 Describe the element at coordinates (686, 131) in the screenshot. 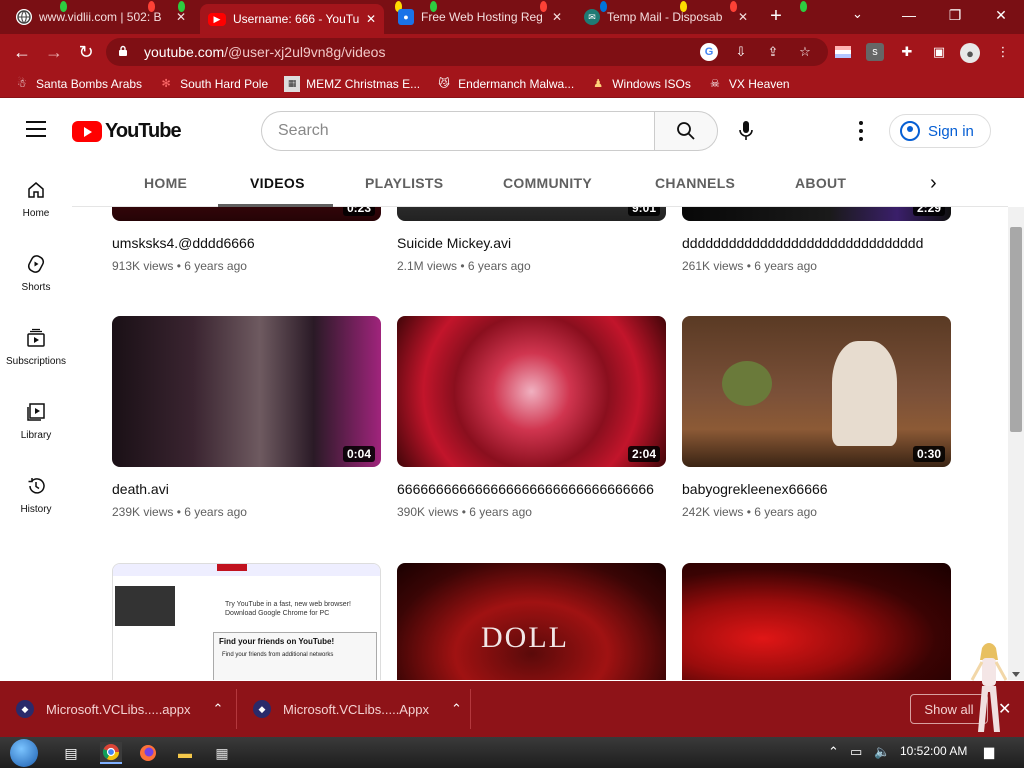

I see `search-button` at that location.